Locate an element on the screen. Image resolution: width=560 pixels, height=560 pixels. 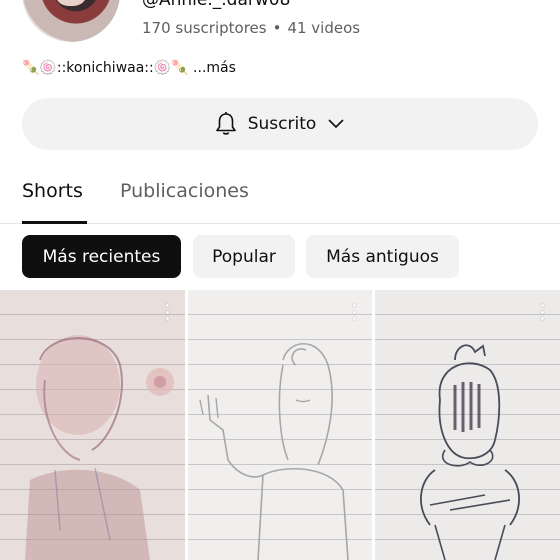
filter-chip-recent: Más recientes is located at coordinates (101, 256).